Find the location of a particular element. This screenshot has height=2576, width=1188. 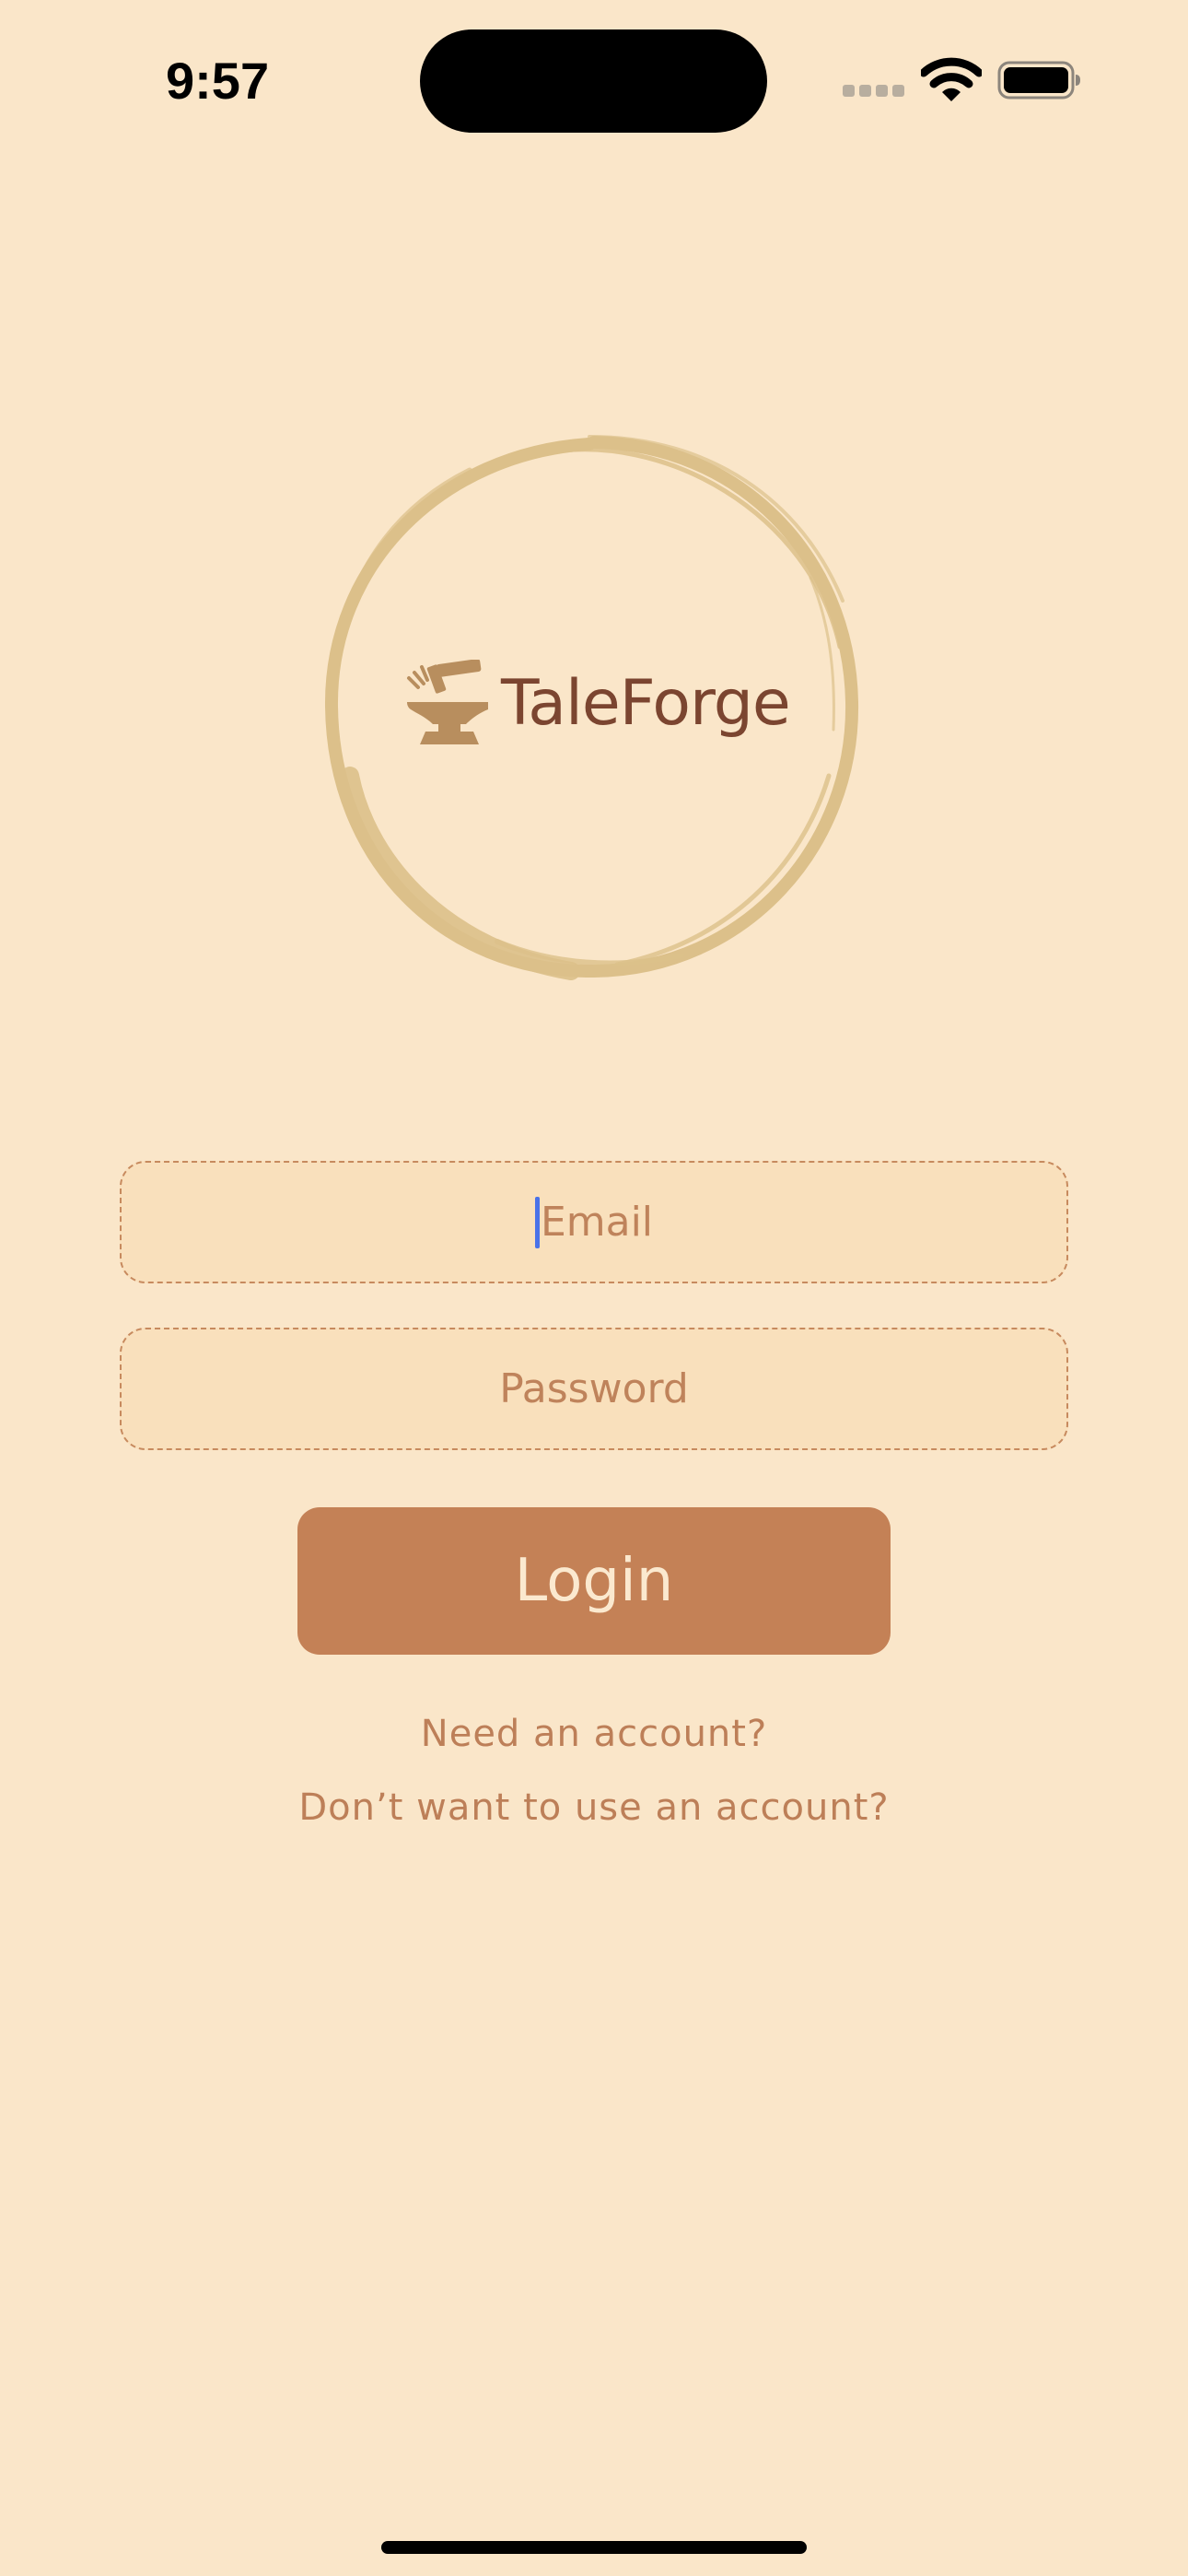

password-placeholder: Password is located at coordinates (594, 1388).